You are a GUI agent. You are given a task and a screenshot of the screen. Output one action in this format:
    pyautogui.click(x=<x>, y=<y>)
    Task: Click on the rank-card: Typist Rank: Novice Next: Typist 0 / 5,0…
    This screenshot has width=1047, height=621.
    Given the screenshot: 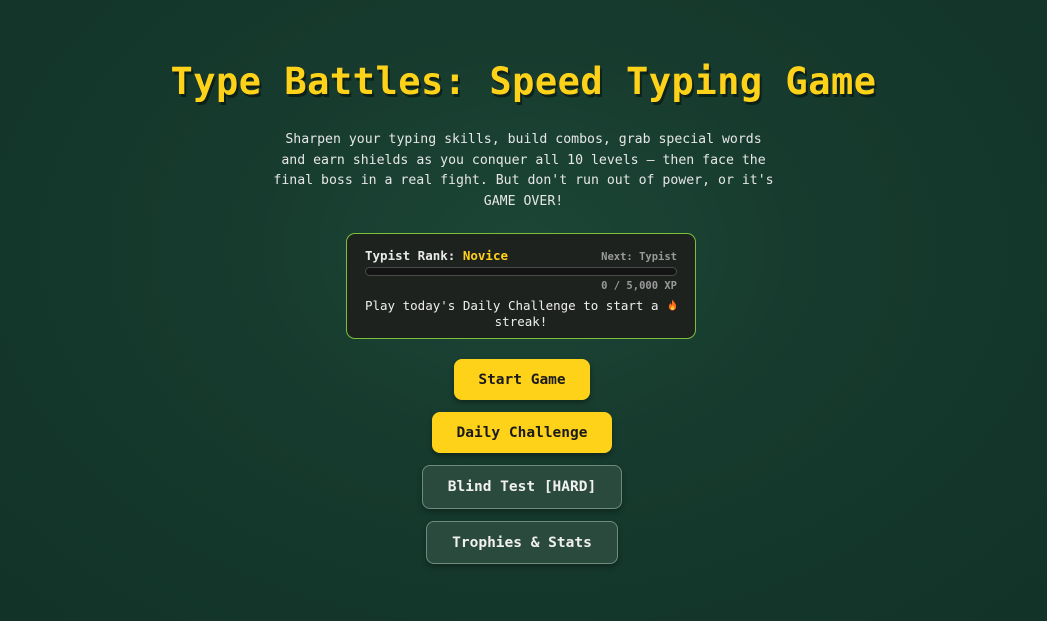 What is the action you would take?
    pyautogui.click(x=521, y=286)
    